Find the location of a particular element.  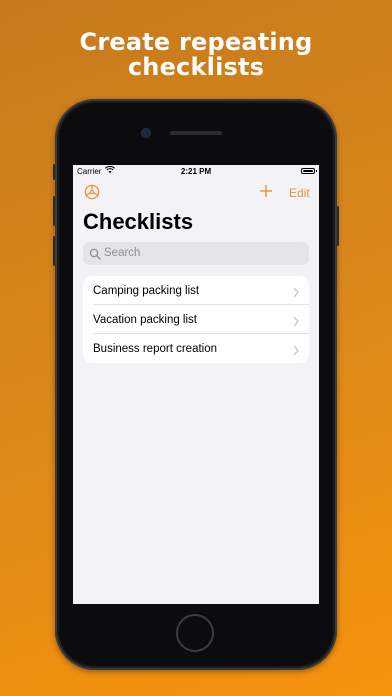

settings-wheel-icon is located at coordinates (92, 192).